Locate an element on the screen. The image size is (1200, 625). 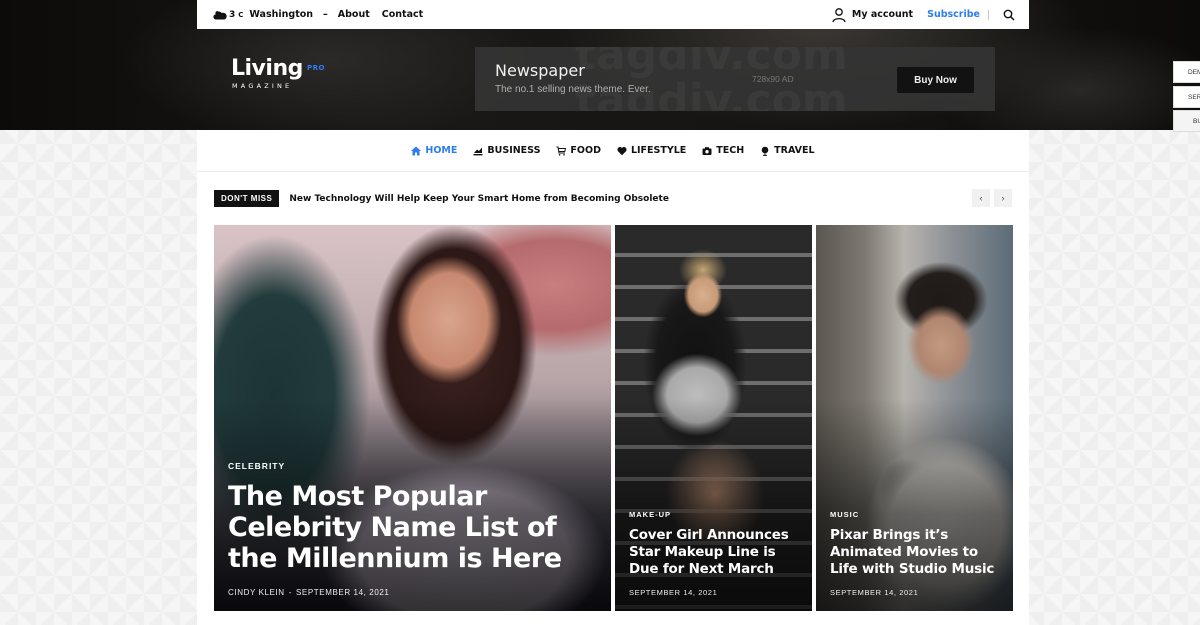
nav-label: TRAVEL is located at coordinates (794, 150).